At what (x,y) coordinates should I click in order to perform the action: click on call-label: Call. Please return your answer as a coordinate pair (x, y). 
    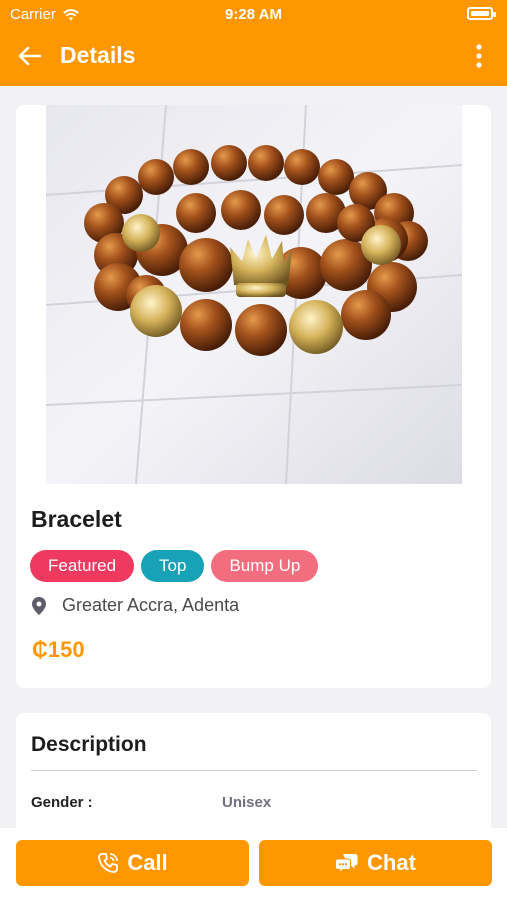
    Looking at the image, I should click on (147, 862).